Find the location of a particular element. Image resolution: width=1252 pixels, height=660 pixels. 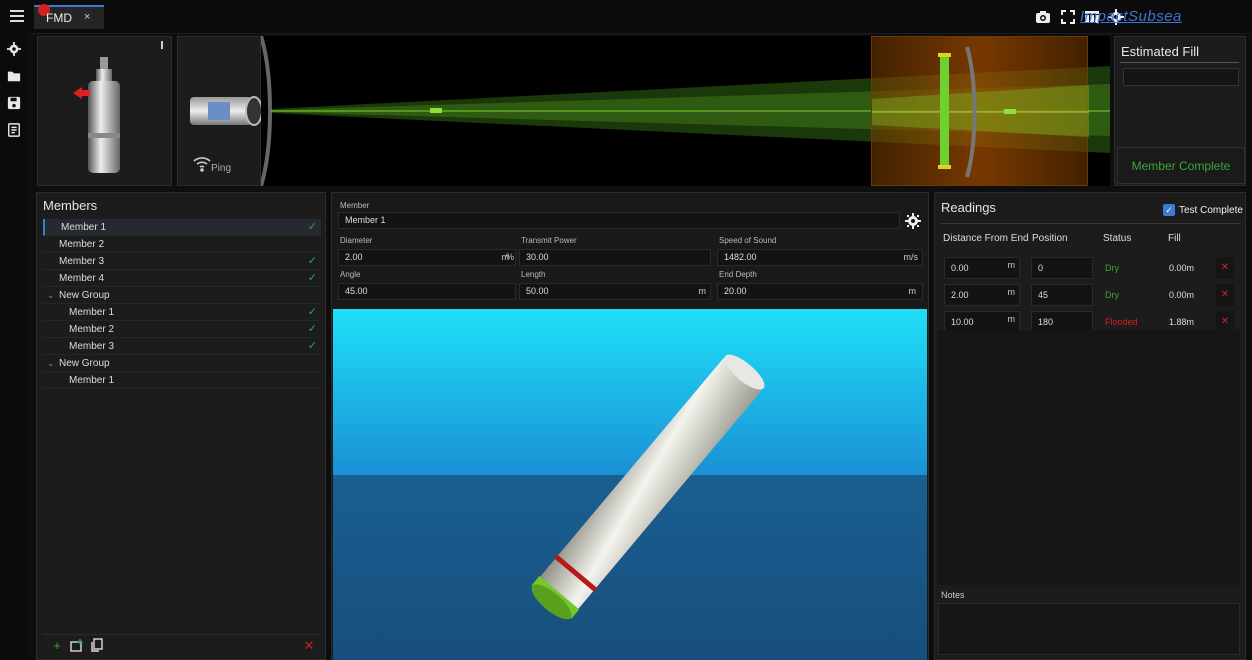

readings-title: Readings is located at coordinates (968, 207).